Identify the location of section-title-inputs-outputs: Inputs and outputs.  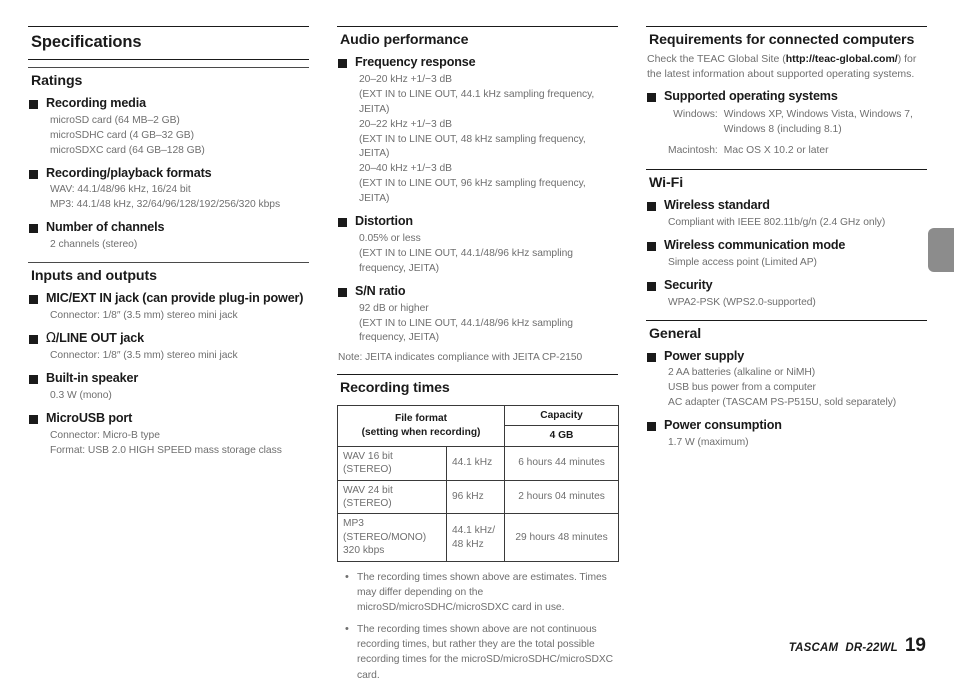
(94, 276).